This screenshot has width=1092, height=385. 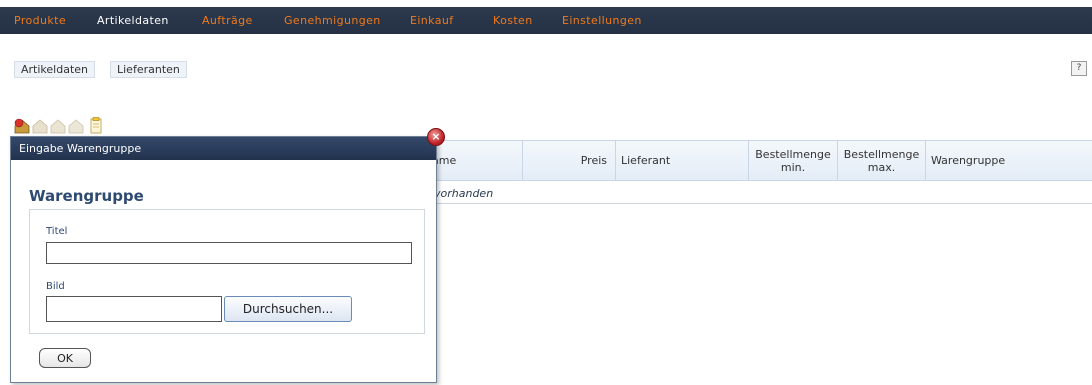 What do you see at coordinates (464, 193) in the screenshot?
I see `empty-table-message: vorhanden` at bounding box center [464, 193].